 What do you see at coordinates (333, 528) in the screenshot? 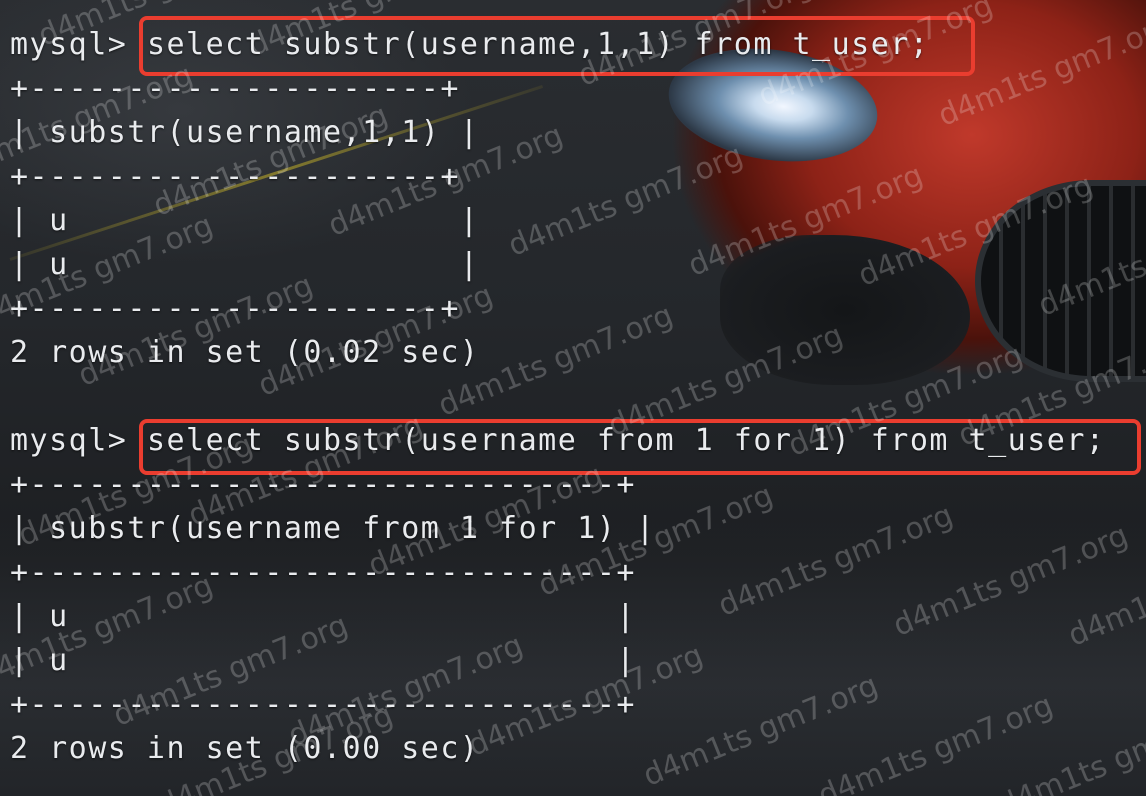
I see `table-header: | substr(username from 1 for 1) |` at bounding box center [333, 528].